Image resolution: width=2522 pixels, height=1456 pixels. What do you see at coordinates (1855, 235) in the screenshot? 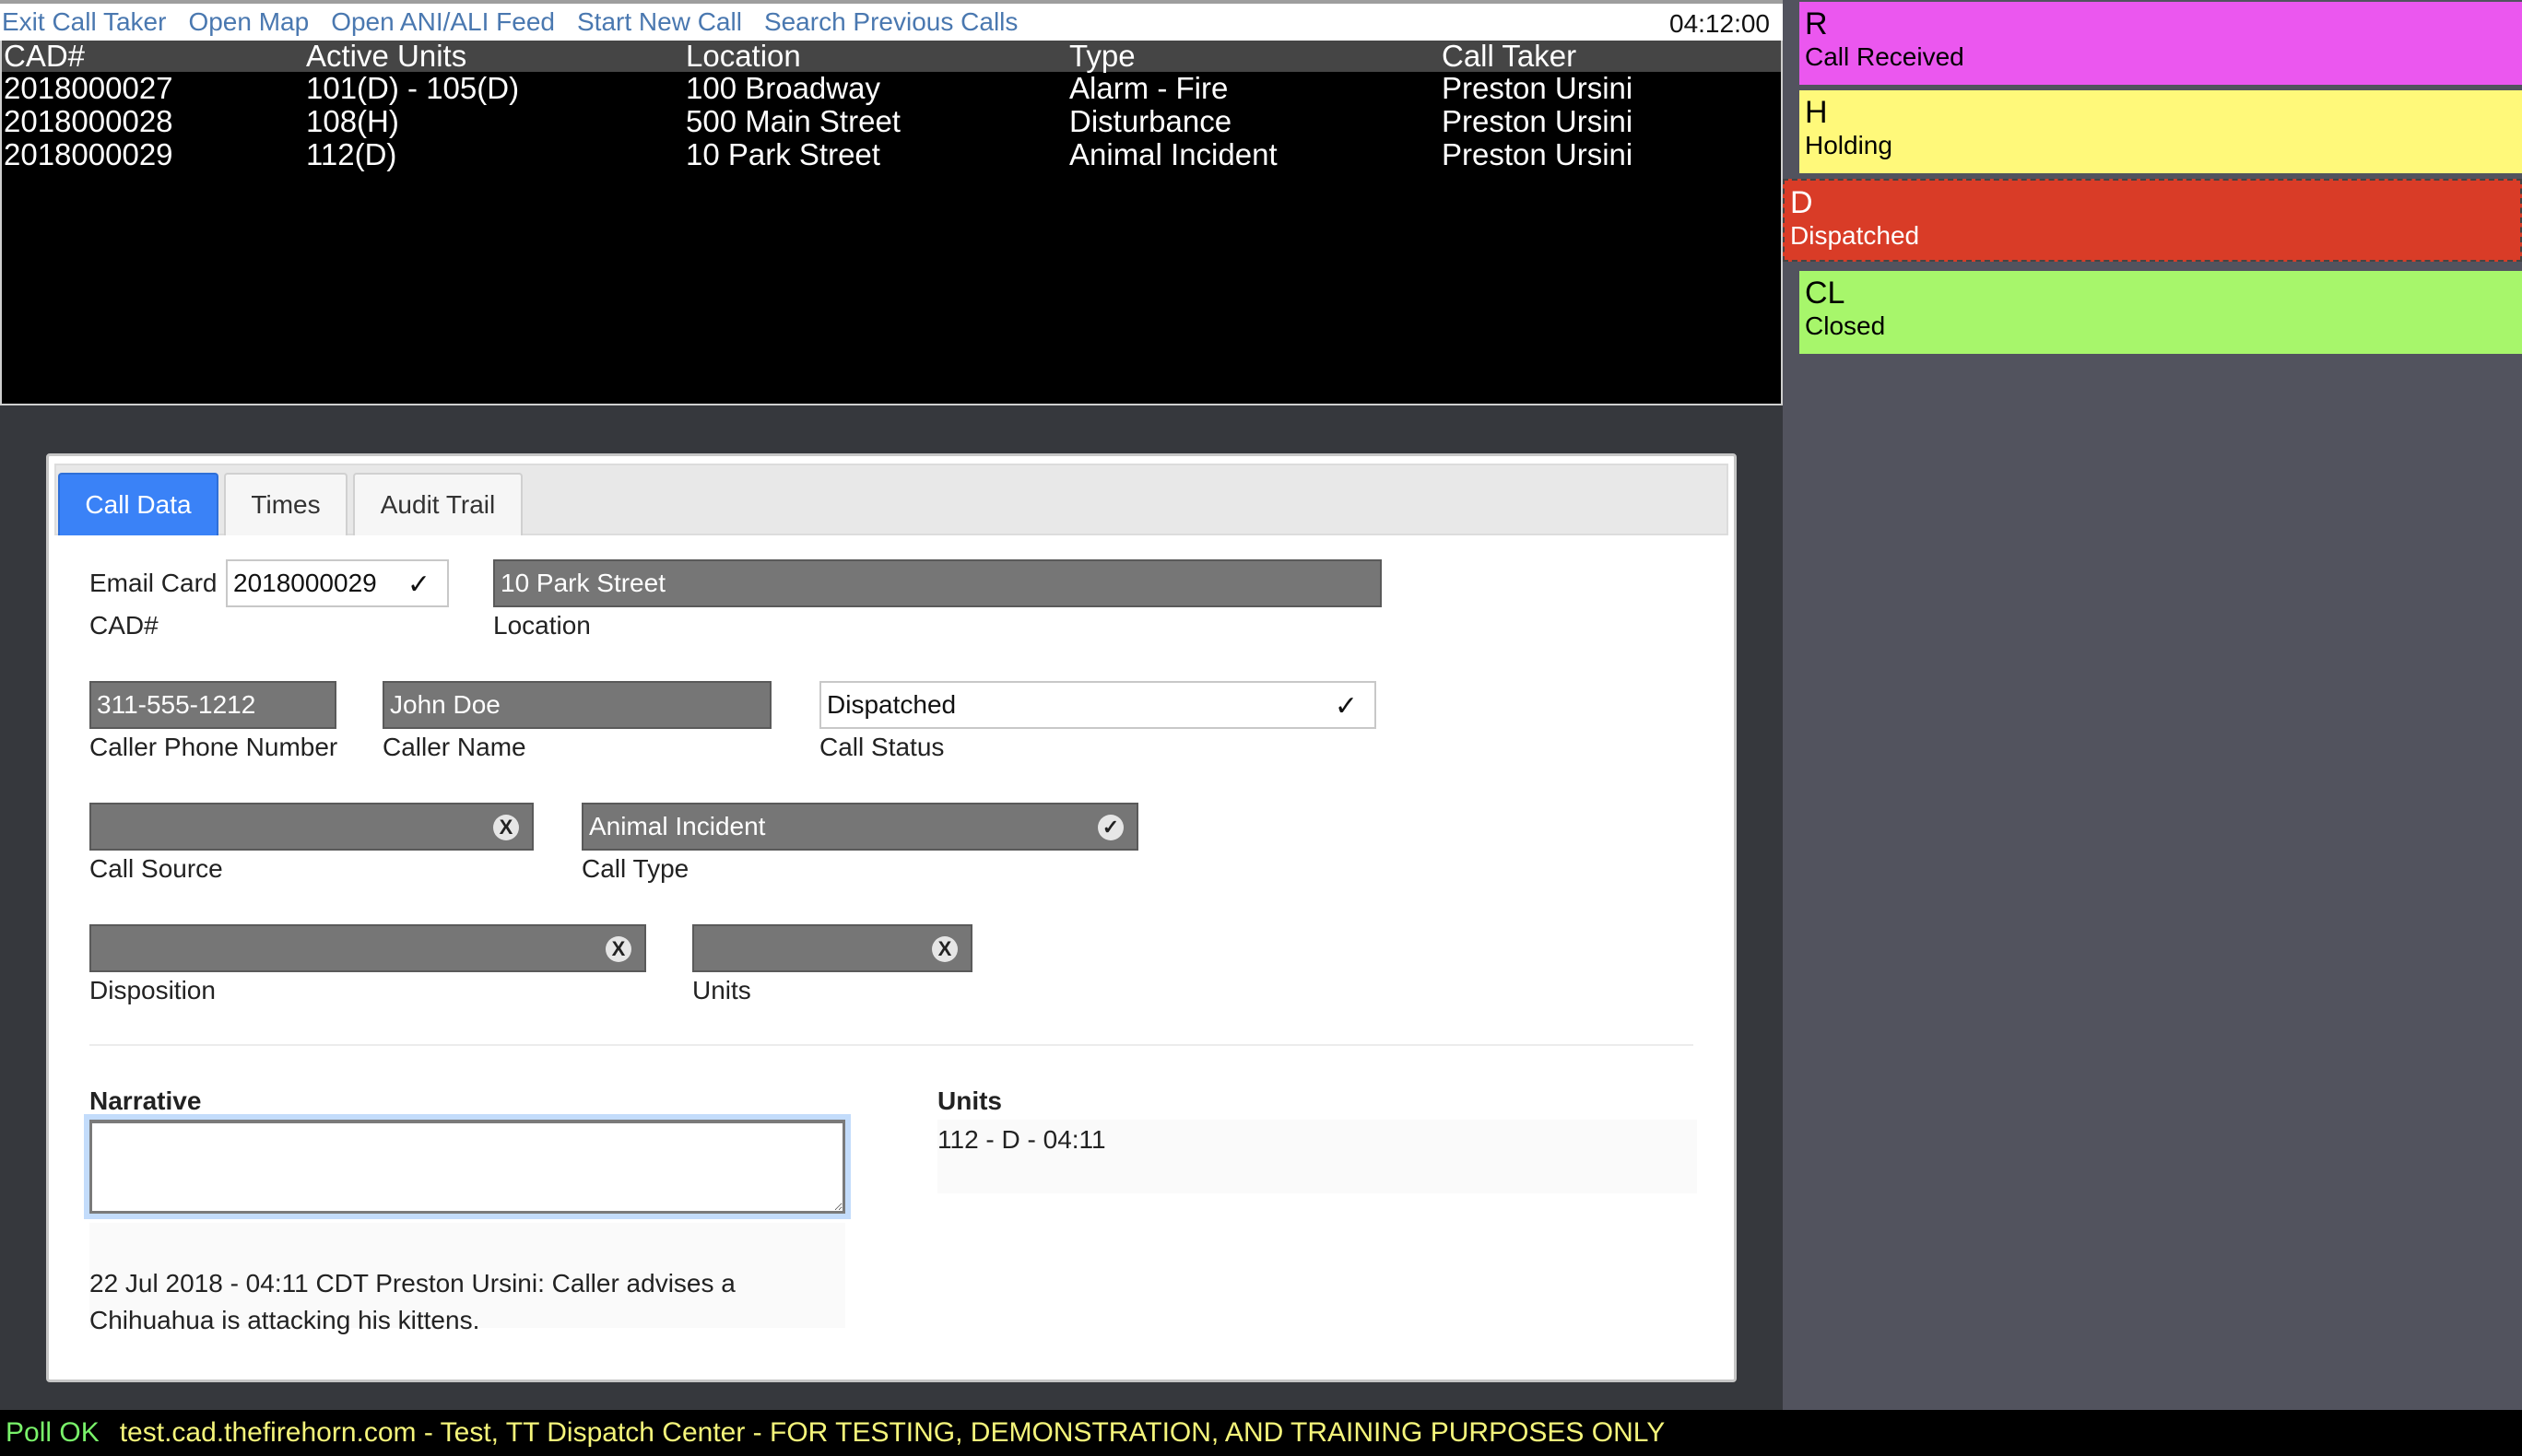
I see `status-name: Dispatched` at bounding box center [1855, 235].